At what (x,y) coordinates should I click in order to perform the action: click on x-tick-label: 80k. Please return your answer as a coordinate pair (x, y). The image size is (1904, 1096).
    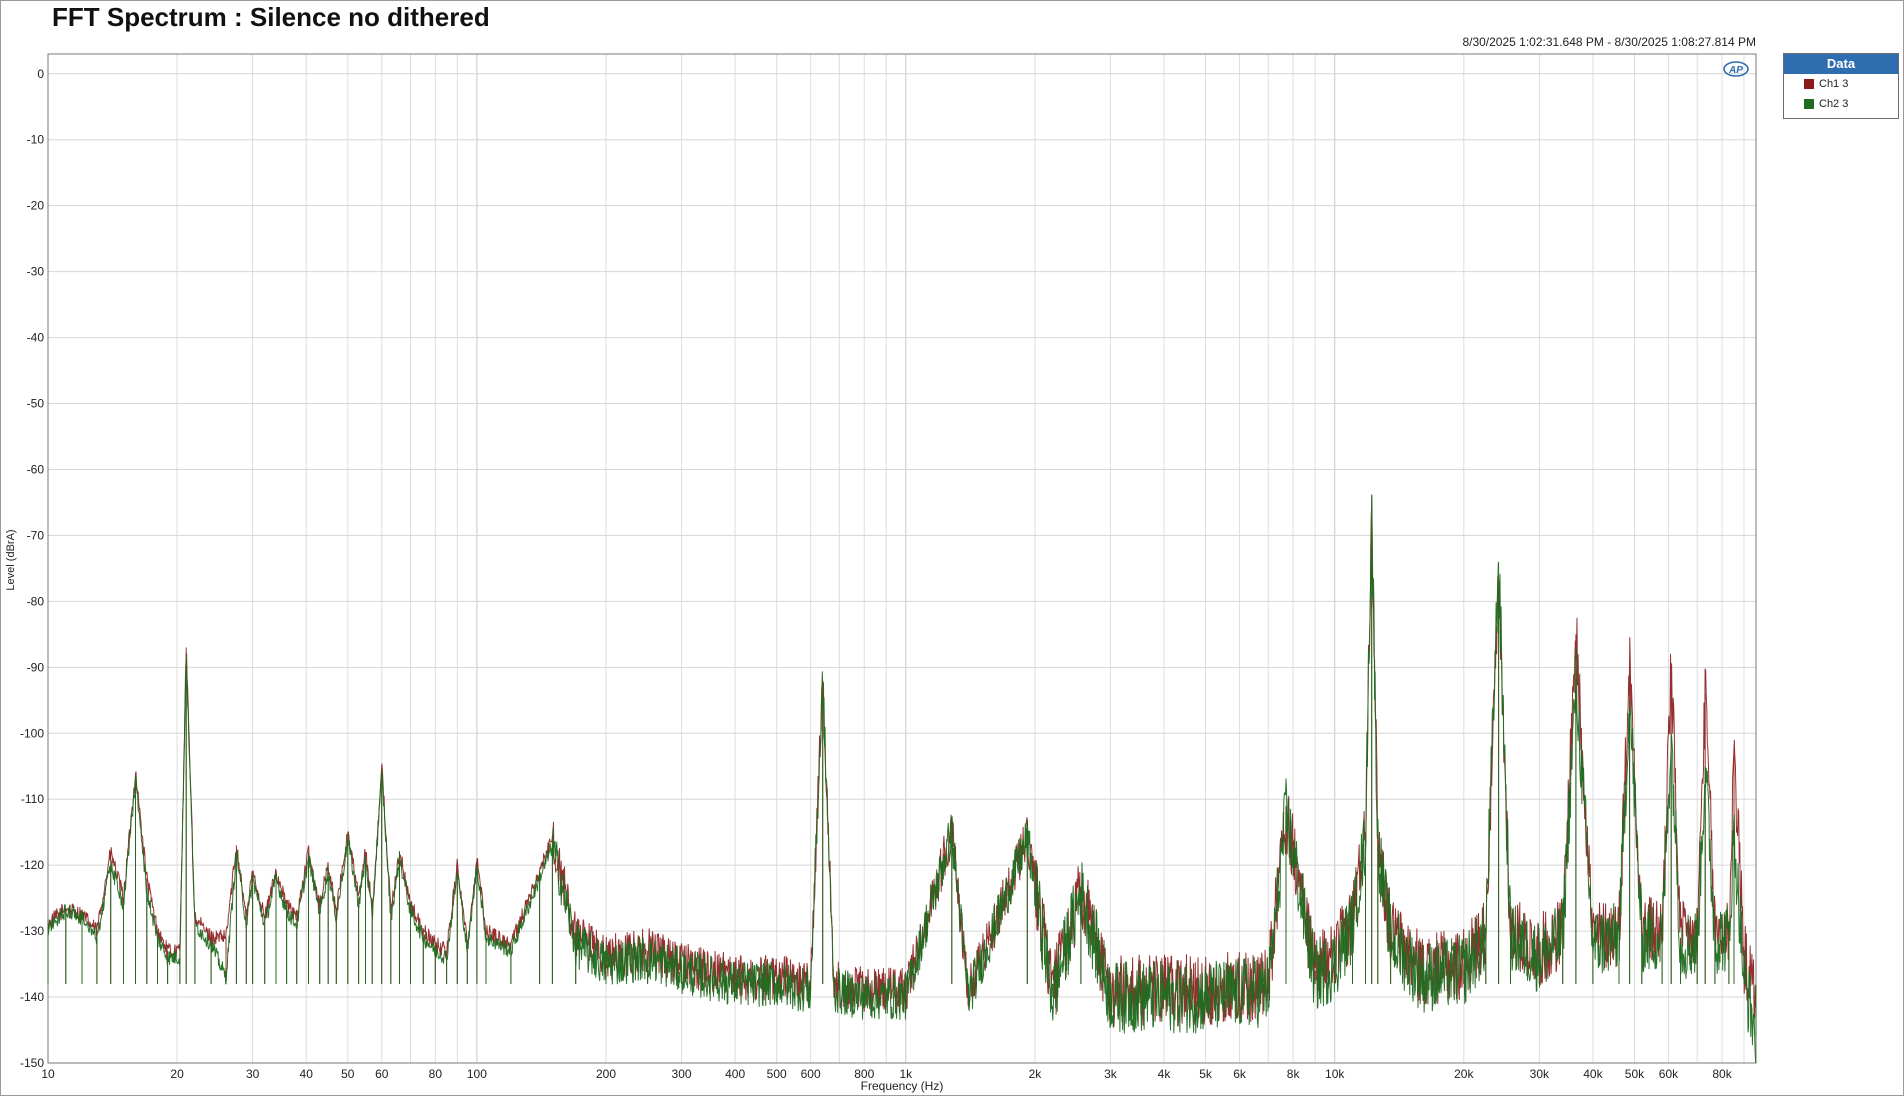
    Looking at the image, I should click on (1722, 1074).